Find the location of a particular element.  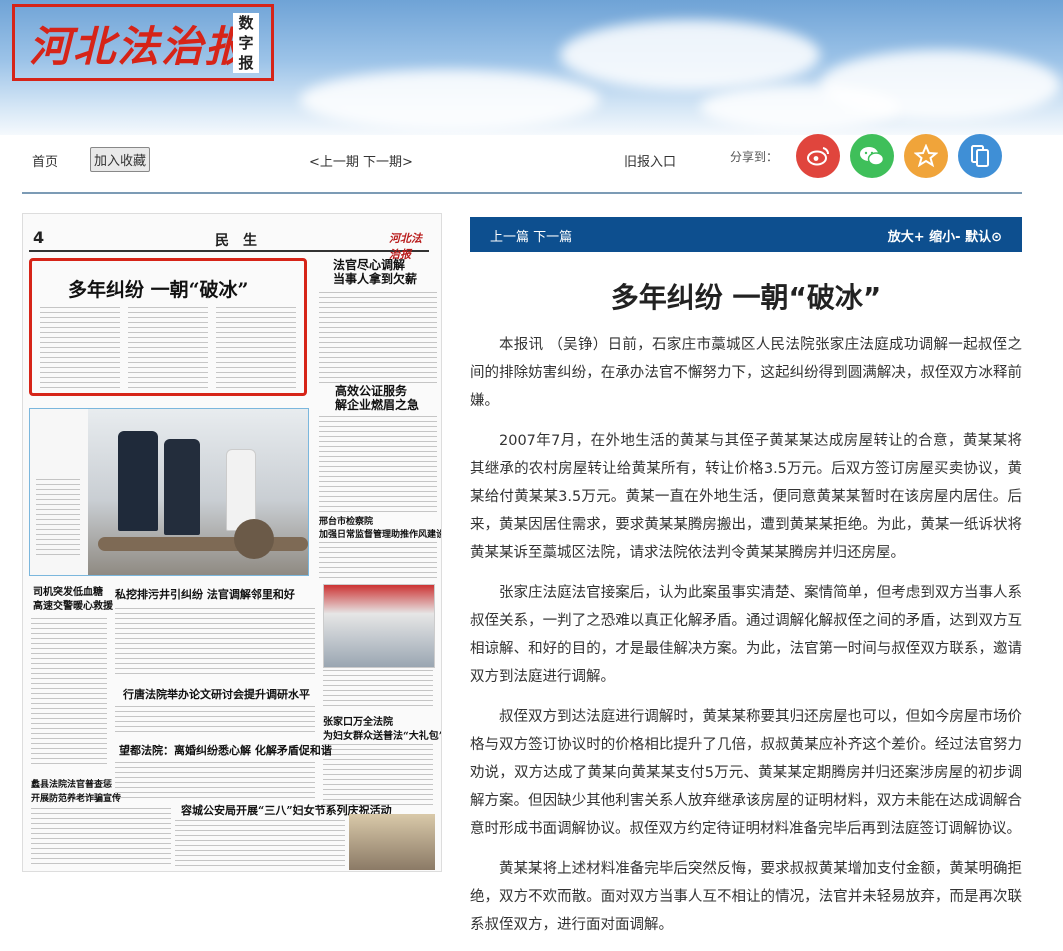

issue-navigation: <上一期 下一期> is located at coordinates (361, 160).